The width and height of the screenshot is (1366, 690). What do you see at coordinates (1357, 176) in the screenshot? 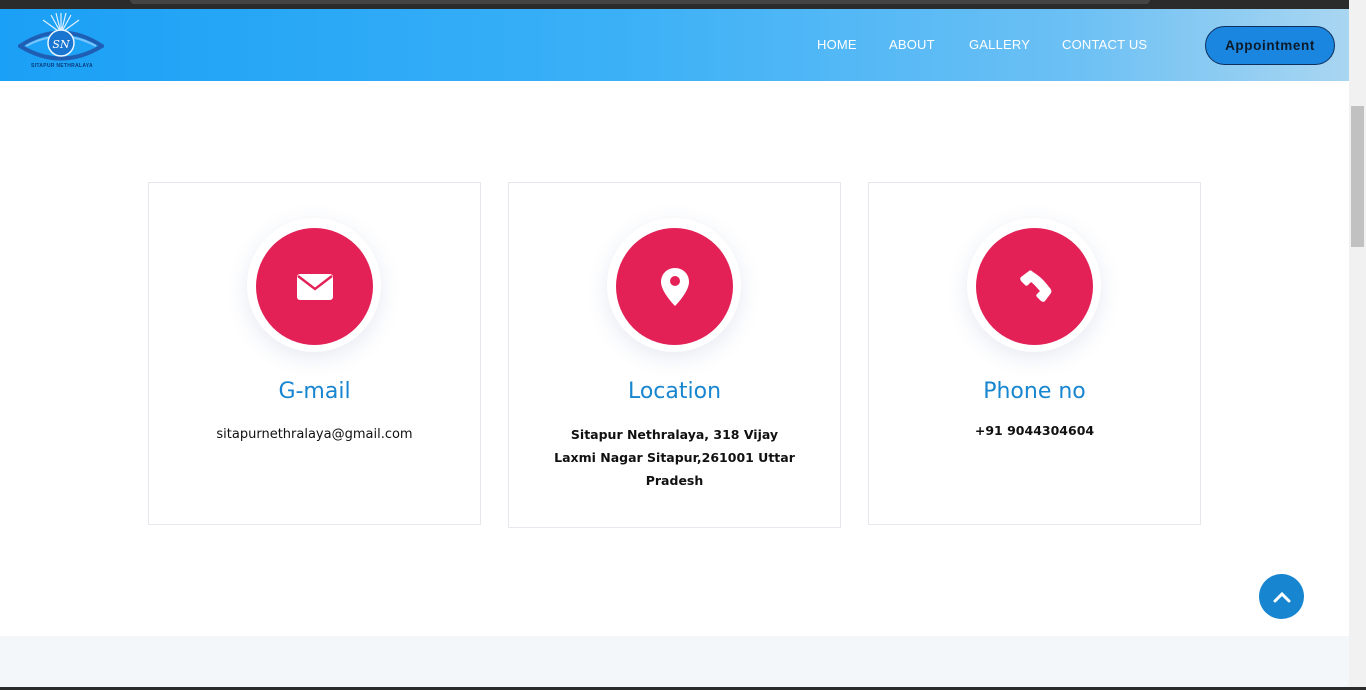
I see `scrollbar-thumb` at bounding box center [1357, 176].